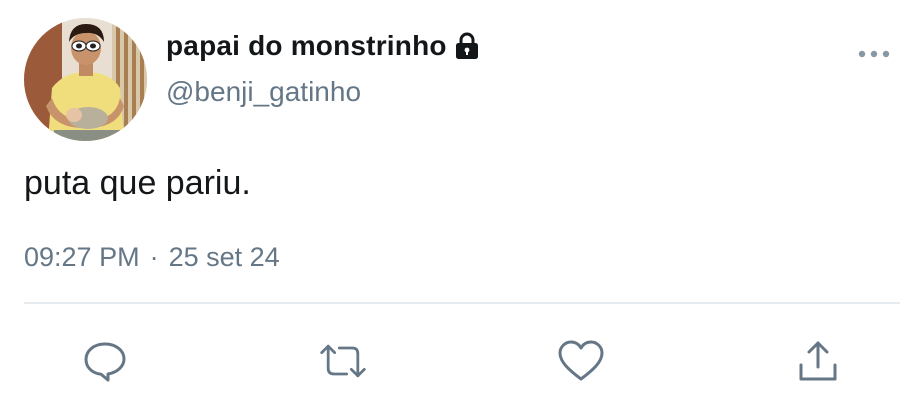 Image resolution: width=924 pixels, height=419 pixels. What do you see at coordinates (137, 183) in the screenshot?
I see `tweet-text: puta que pariu.` at bounding box center [137, 183].